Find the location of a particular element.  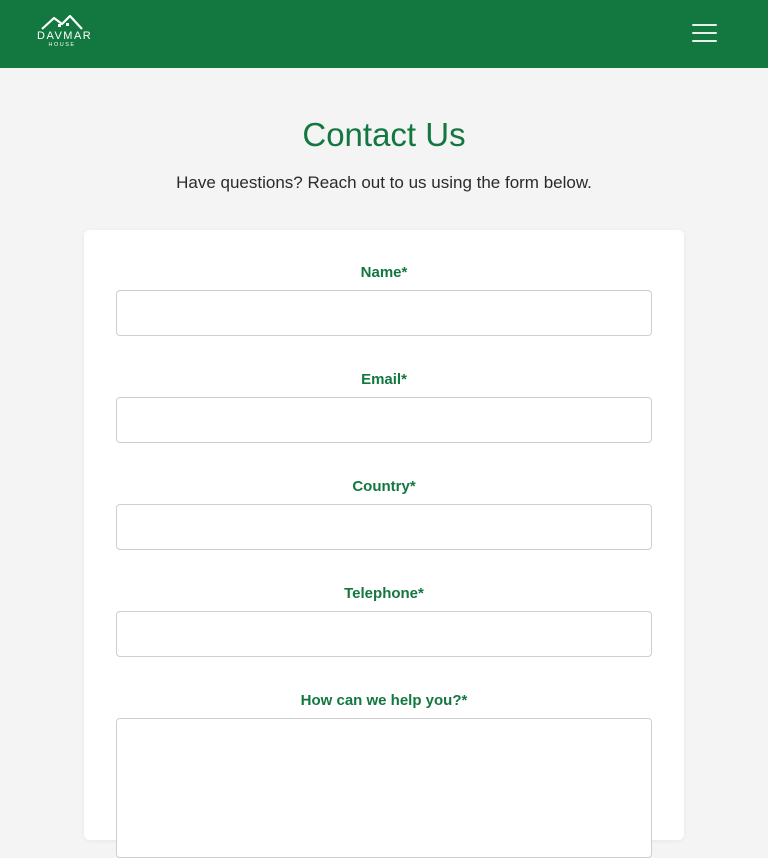

house-roof-icon is located at coordinates (62, 22).